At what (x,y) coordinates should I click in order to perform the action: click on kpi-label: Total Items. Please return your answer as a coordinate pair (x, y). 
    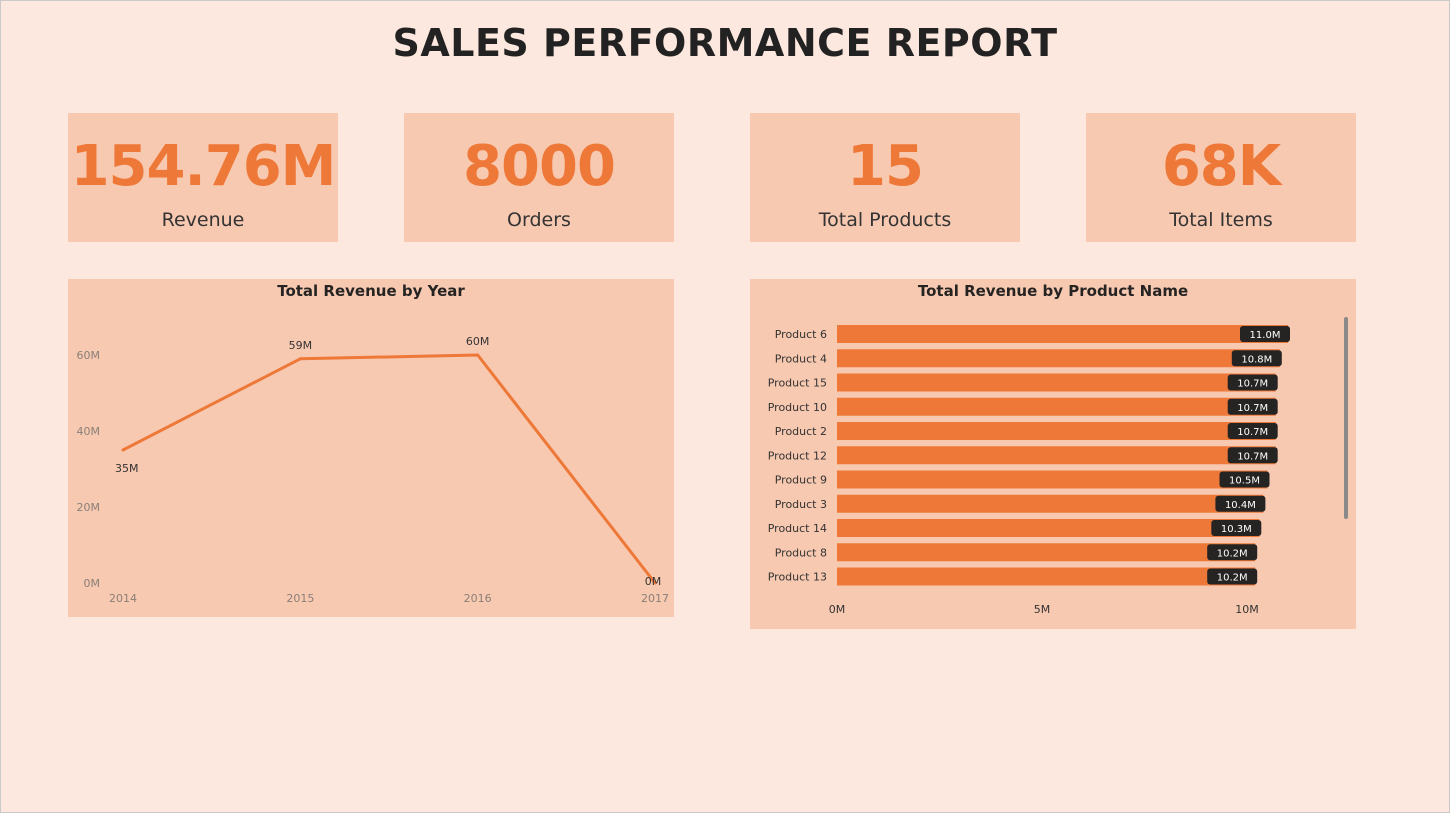
    Looking at the image, I should click on (1221, 220).